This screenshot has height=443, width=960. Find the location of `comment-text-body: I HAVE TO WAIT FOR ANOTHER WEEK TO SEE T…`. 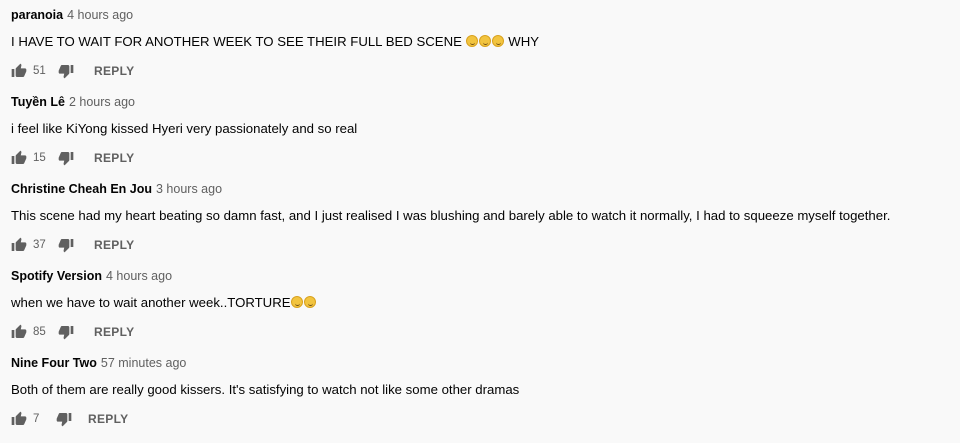

comment-text-body: I HAVE TO WAIT FOR ANOTHER WEEK TO SEE T… is located at coordinates (236, 41).